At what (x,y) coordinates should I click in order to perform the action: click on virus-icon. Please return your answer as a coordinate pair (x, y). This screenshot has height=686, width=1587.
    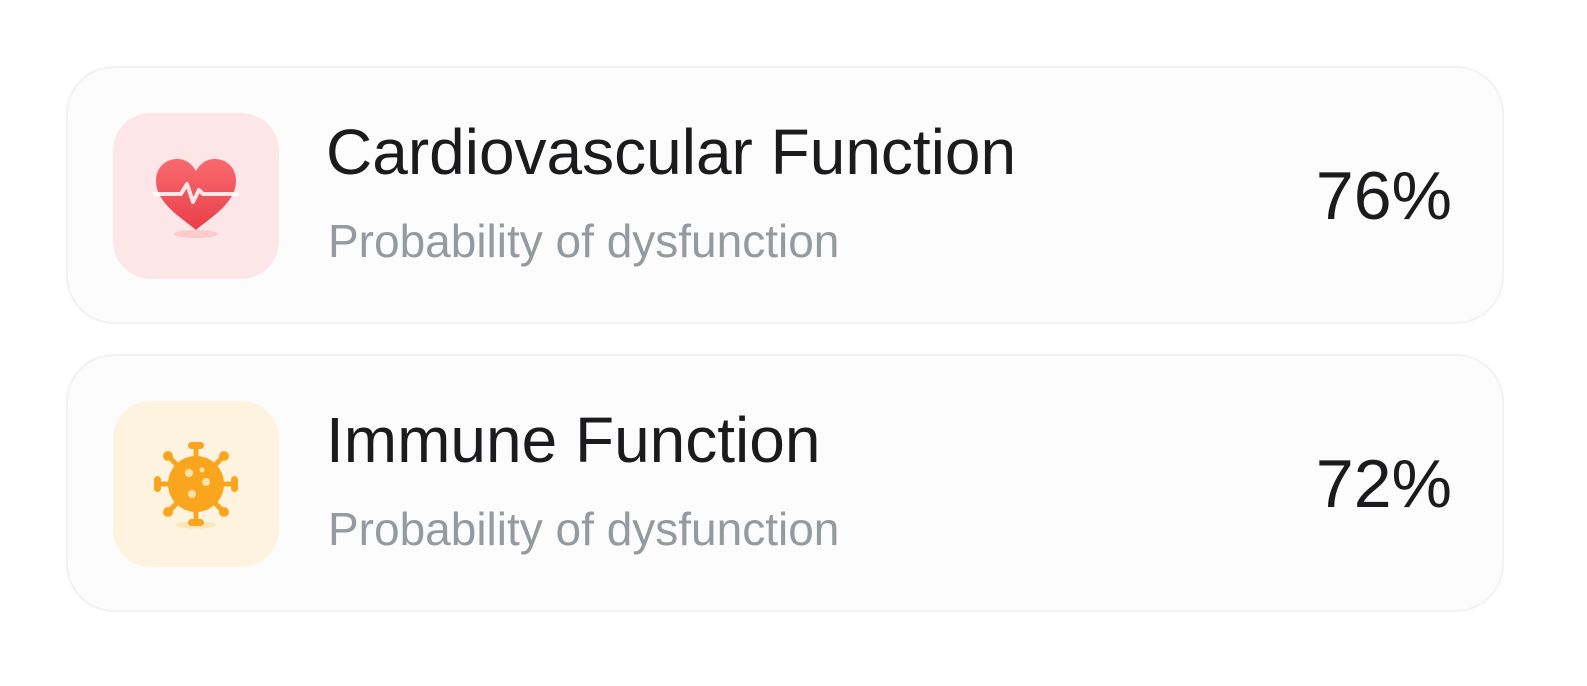
    Looking at the image, I should click on (196, 485).